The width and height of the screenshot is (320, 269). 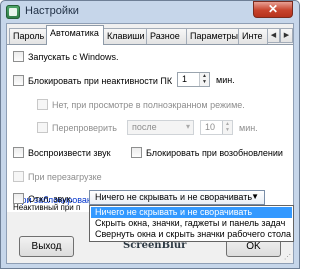 I want to click on start-with-windows-label: Запускать с Windows., so click(x=73, y=57).